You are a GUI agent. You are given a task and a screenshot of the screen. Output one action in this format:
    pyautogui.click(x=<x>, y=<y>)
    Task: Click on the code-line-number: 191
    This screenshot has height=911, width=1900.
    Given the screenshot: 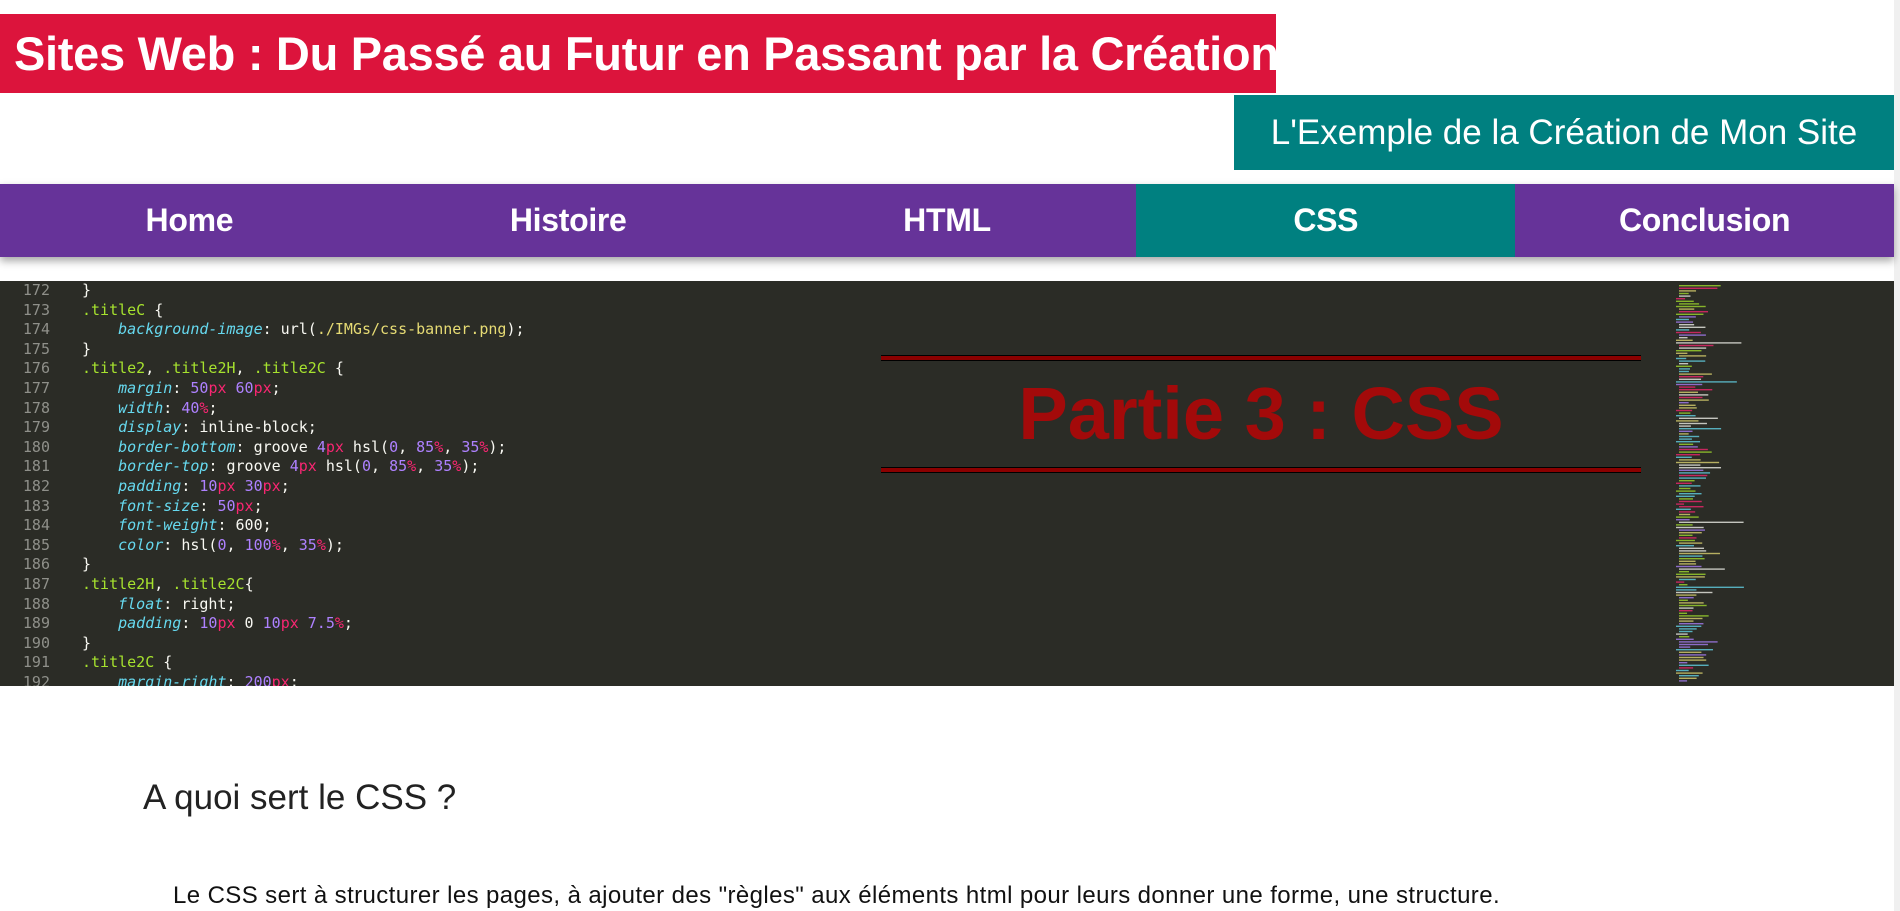 What is the action you would take?
    pyautogui.click(x=36, y=662)
    